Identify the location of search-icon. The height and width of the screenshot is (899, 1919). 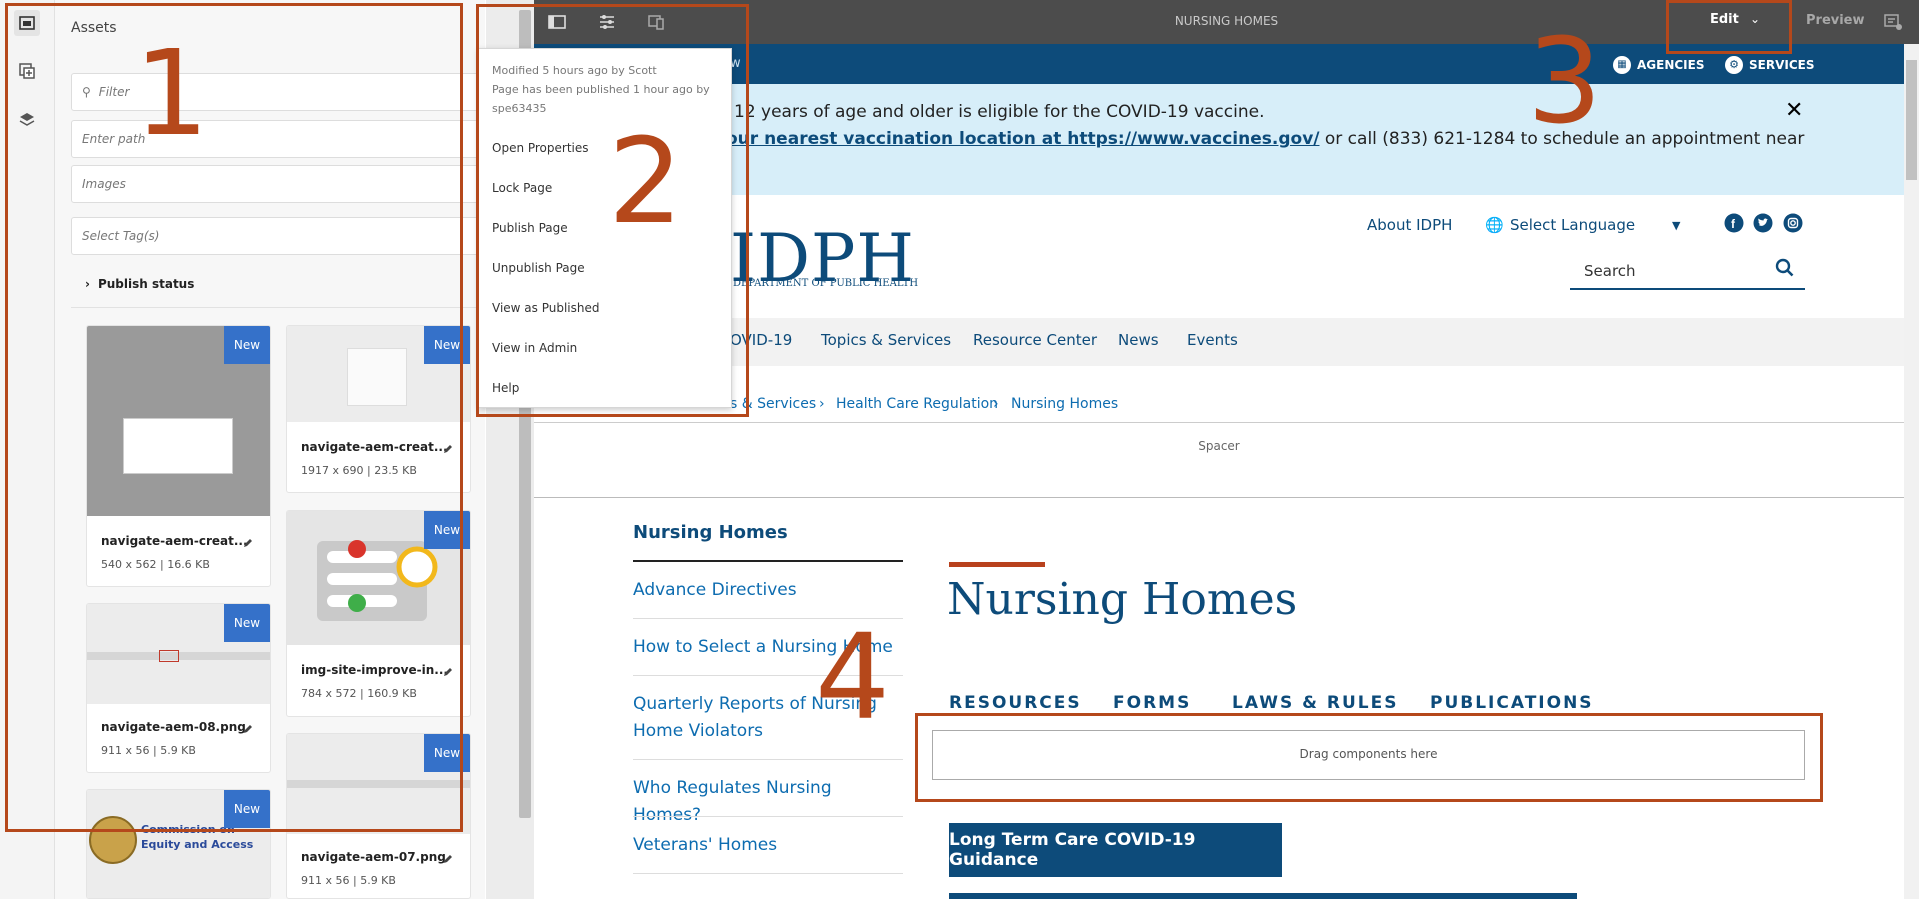
(1785, 270).